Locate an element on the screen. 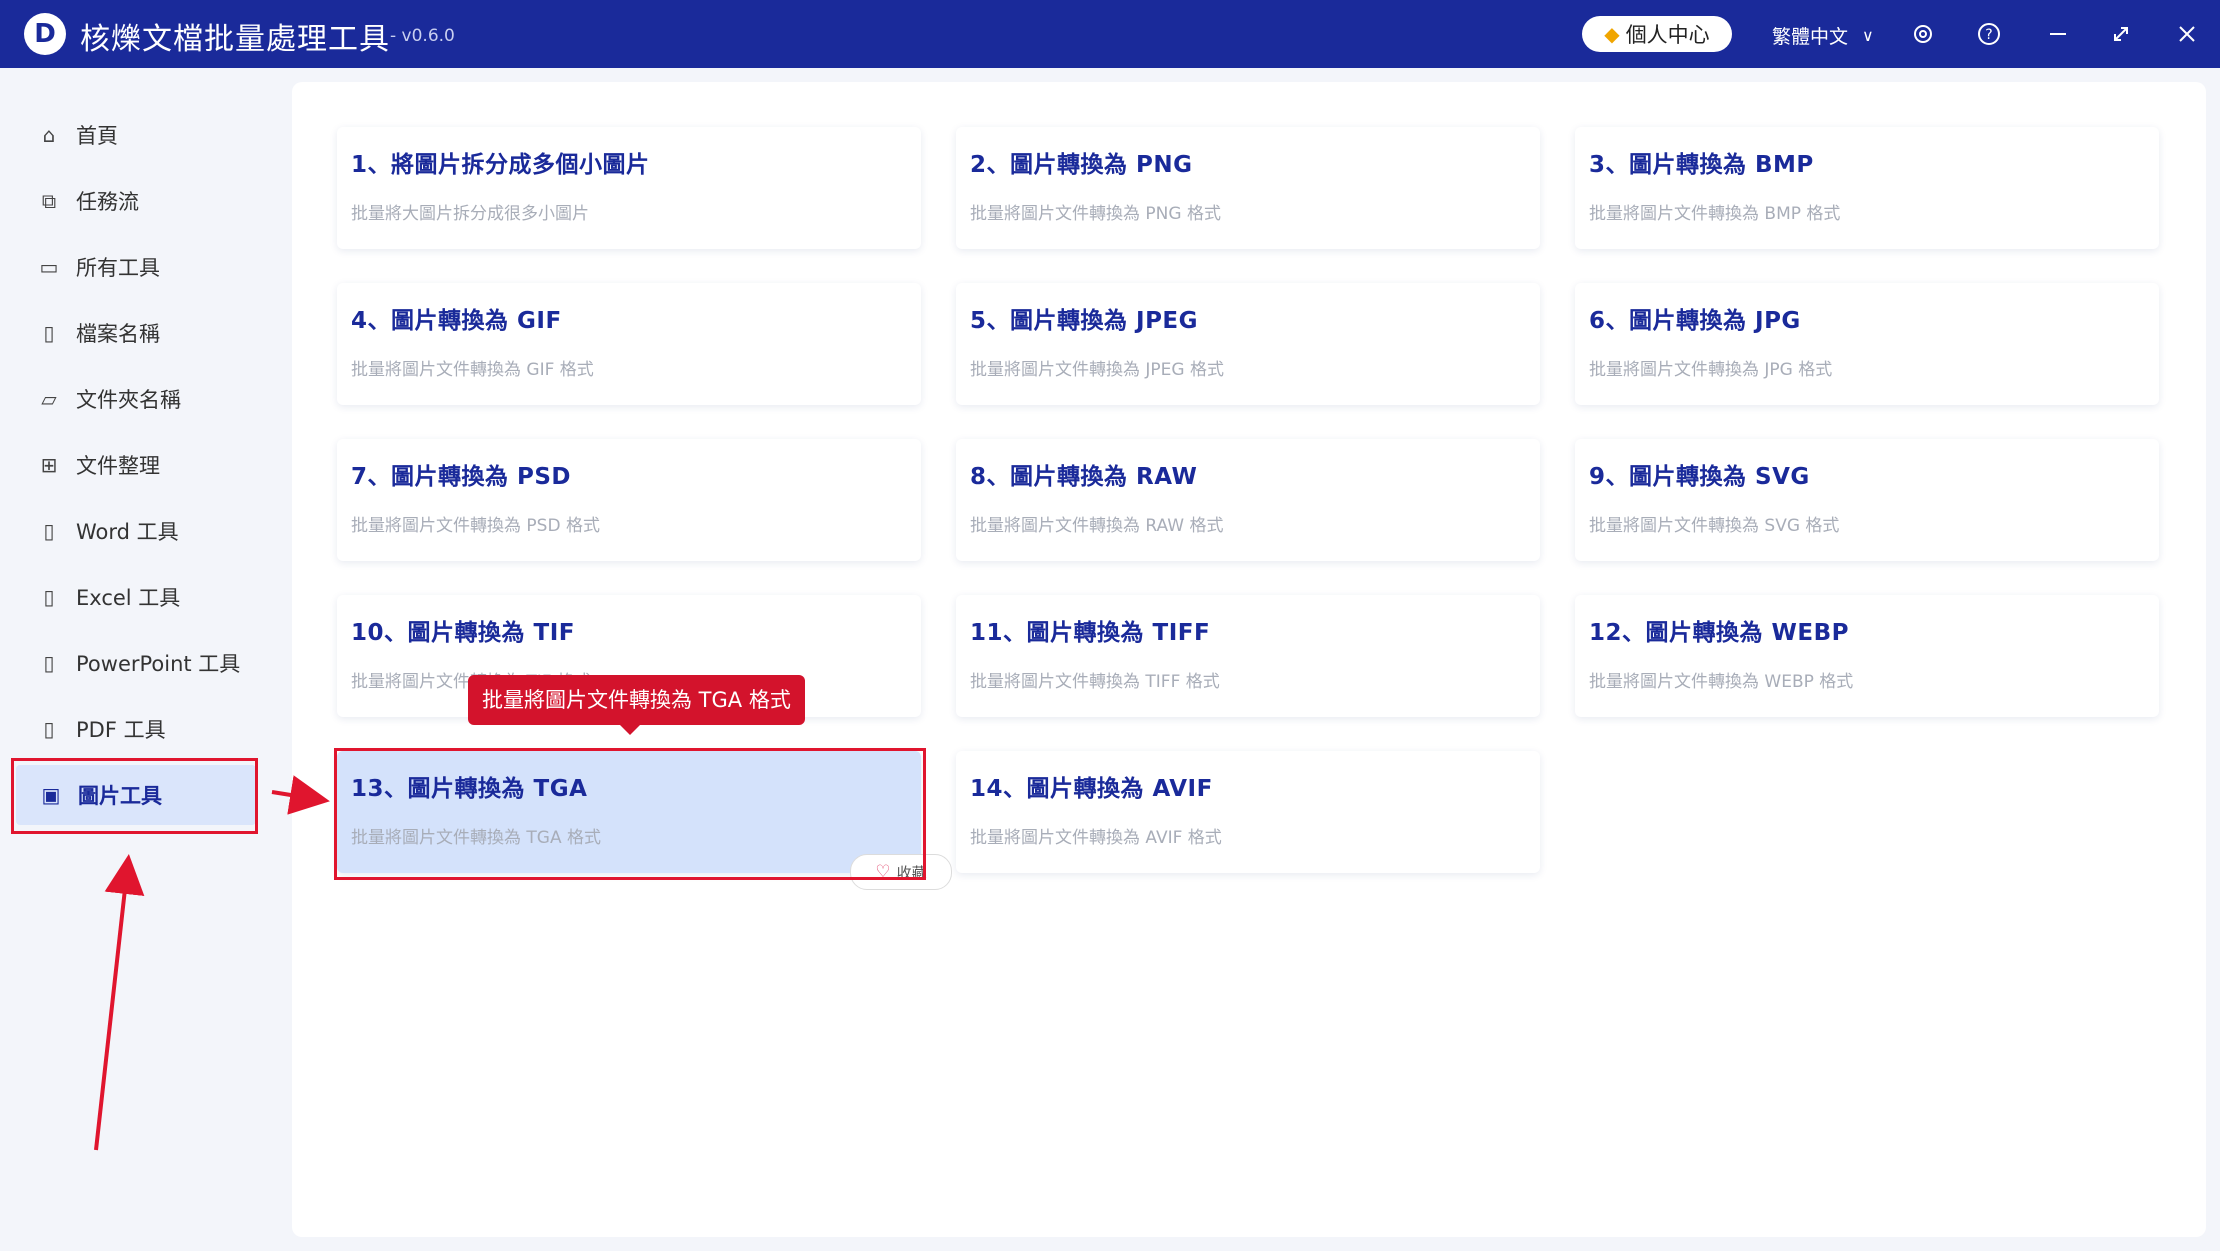 Image resolution: width=2220 pixels, height=1251 pixels. sidebar-item-folder-name: ▱ 文件夾名稱 is located at coordinates (151, 399).